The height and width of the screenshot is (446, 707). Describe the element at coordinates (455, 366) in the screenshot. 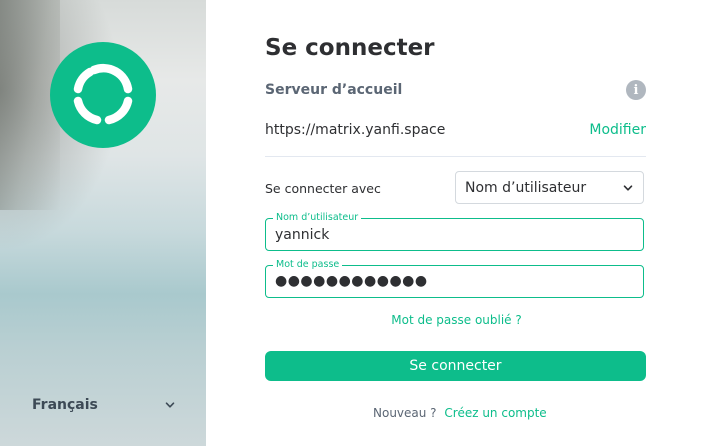

I see `sign-in-button: Se connecter` at that location.